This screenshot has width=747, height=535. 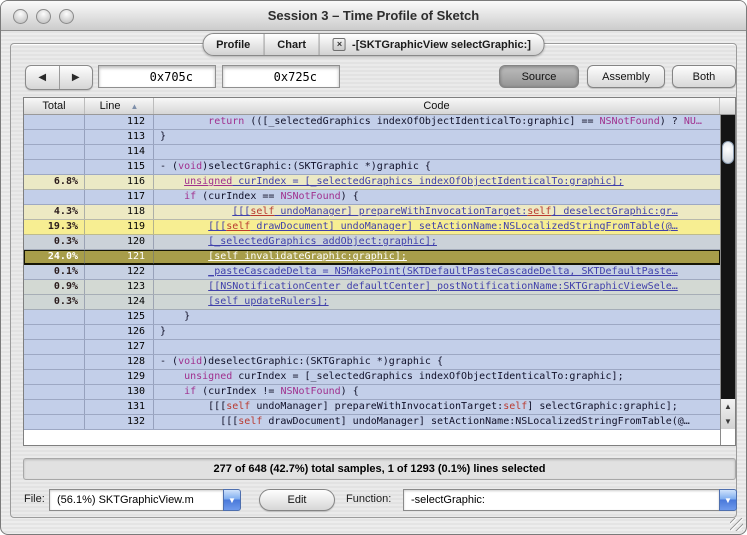 I want to click on tab-profile: Profile, so click(x=234, y=44).